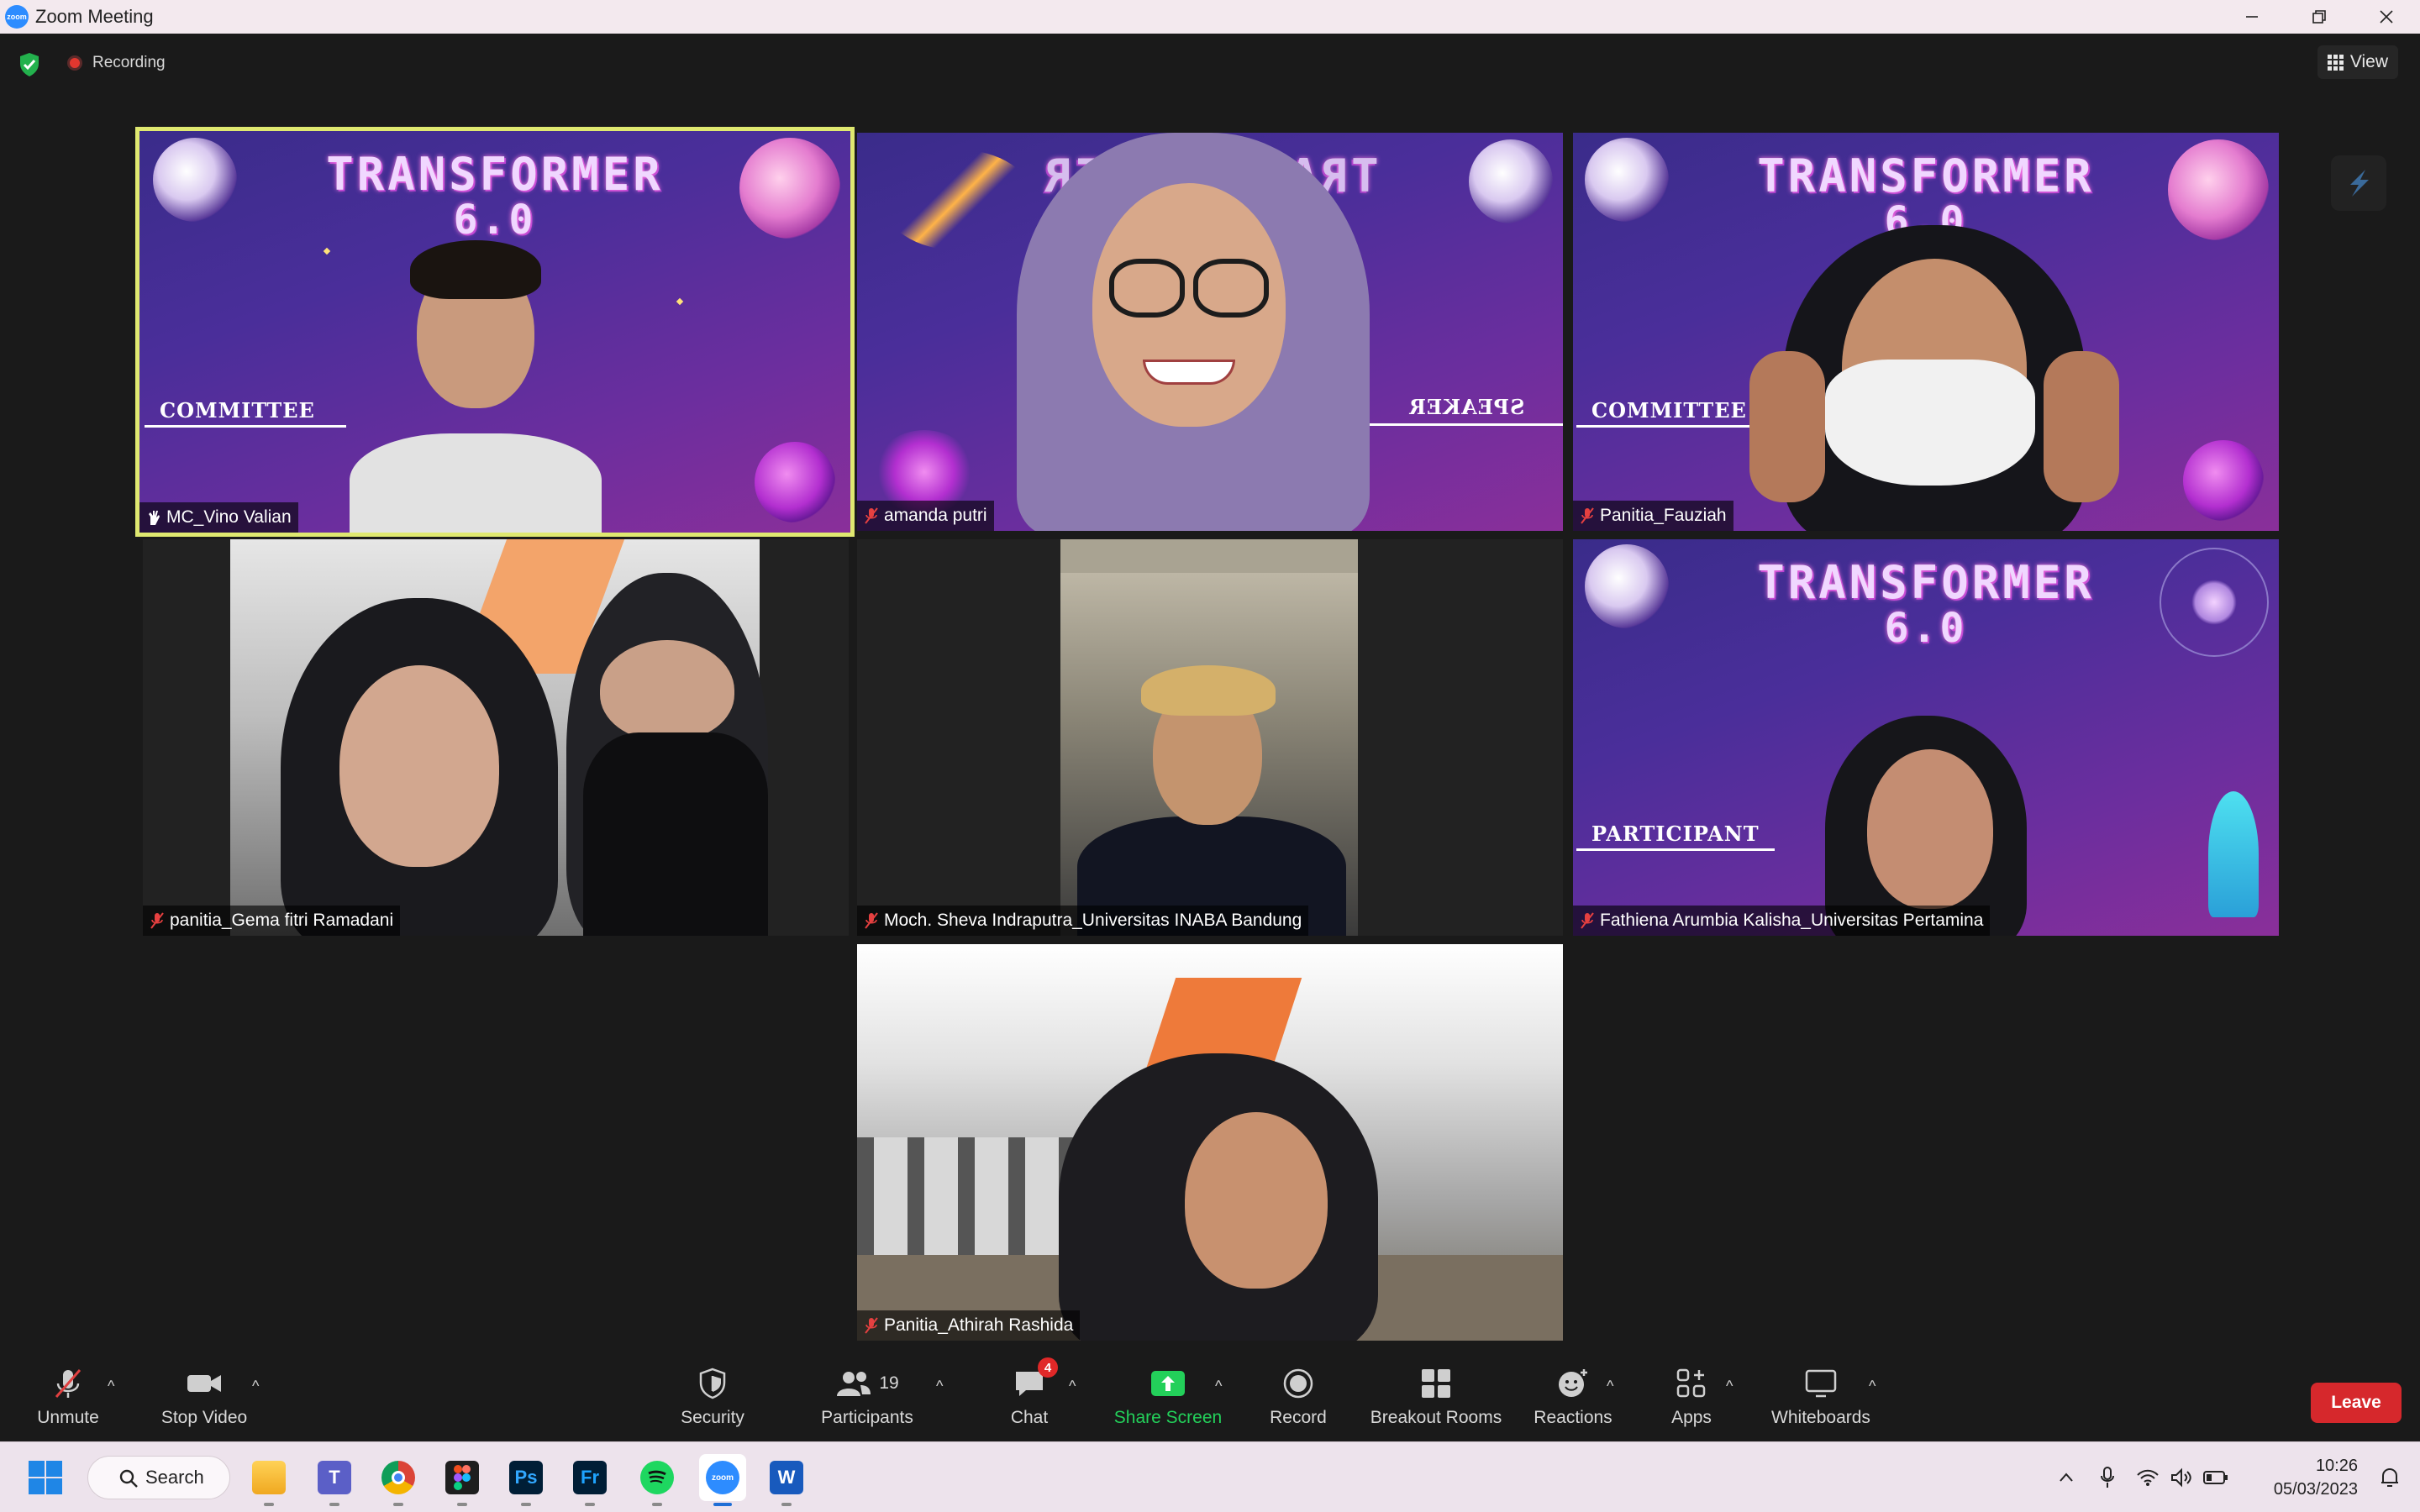 This screenshot has width=2420, height=1512. I want to click on microphone-icon, so click(2107, 1477).